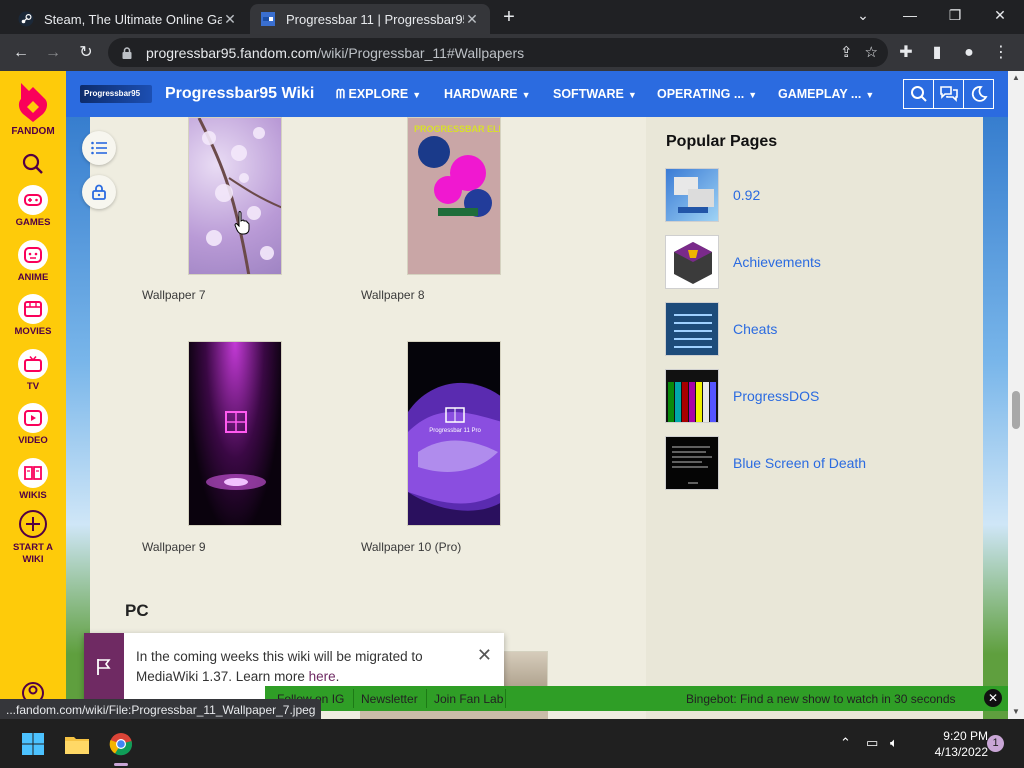  I want to click on minimize-button: —, so click(910, 15).